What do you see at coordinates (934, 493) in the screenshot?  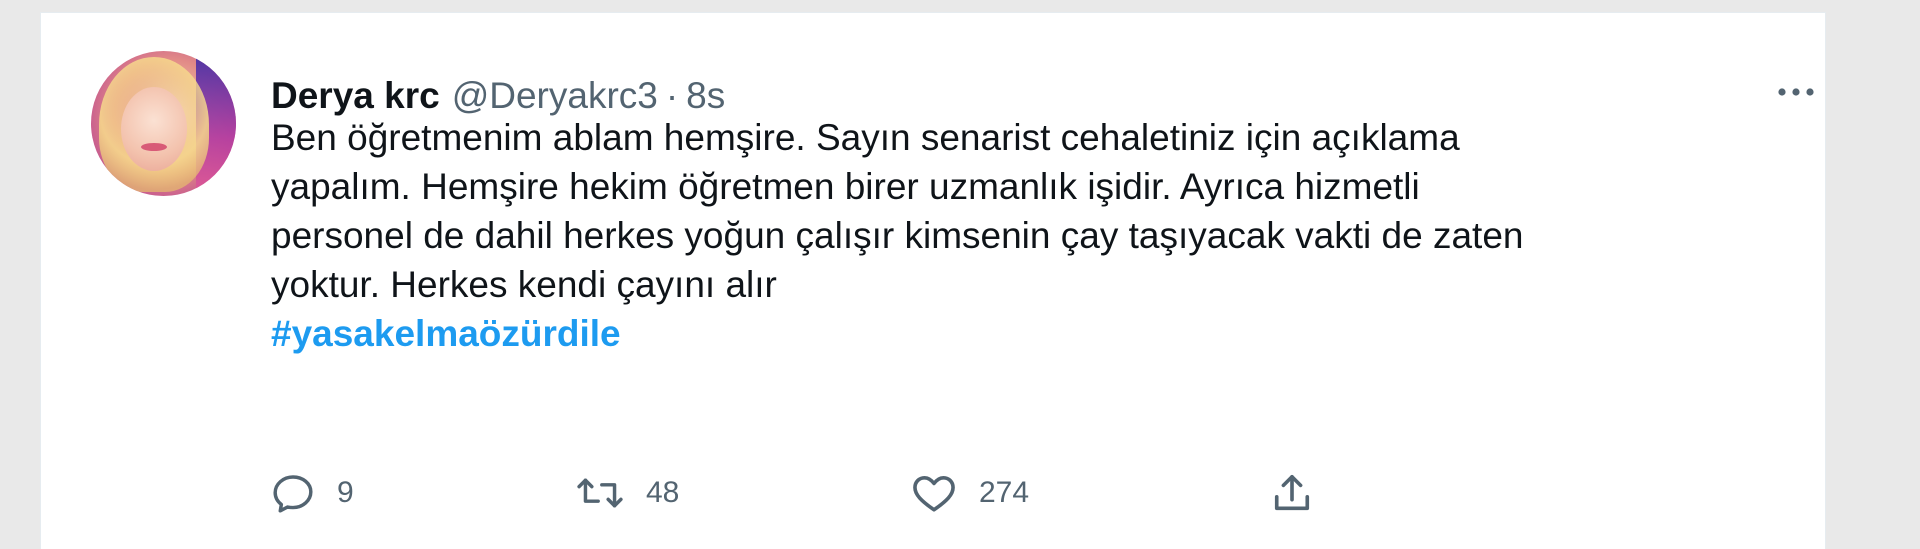 I see `heart-icon` at bounding box center [934, 493].